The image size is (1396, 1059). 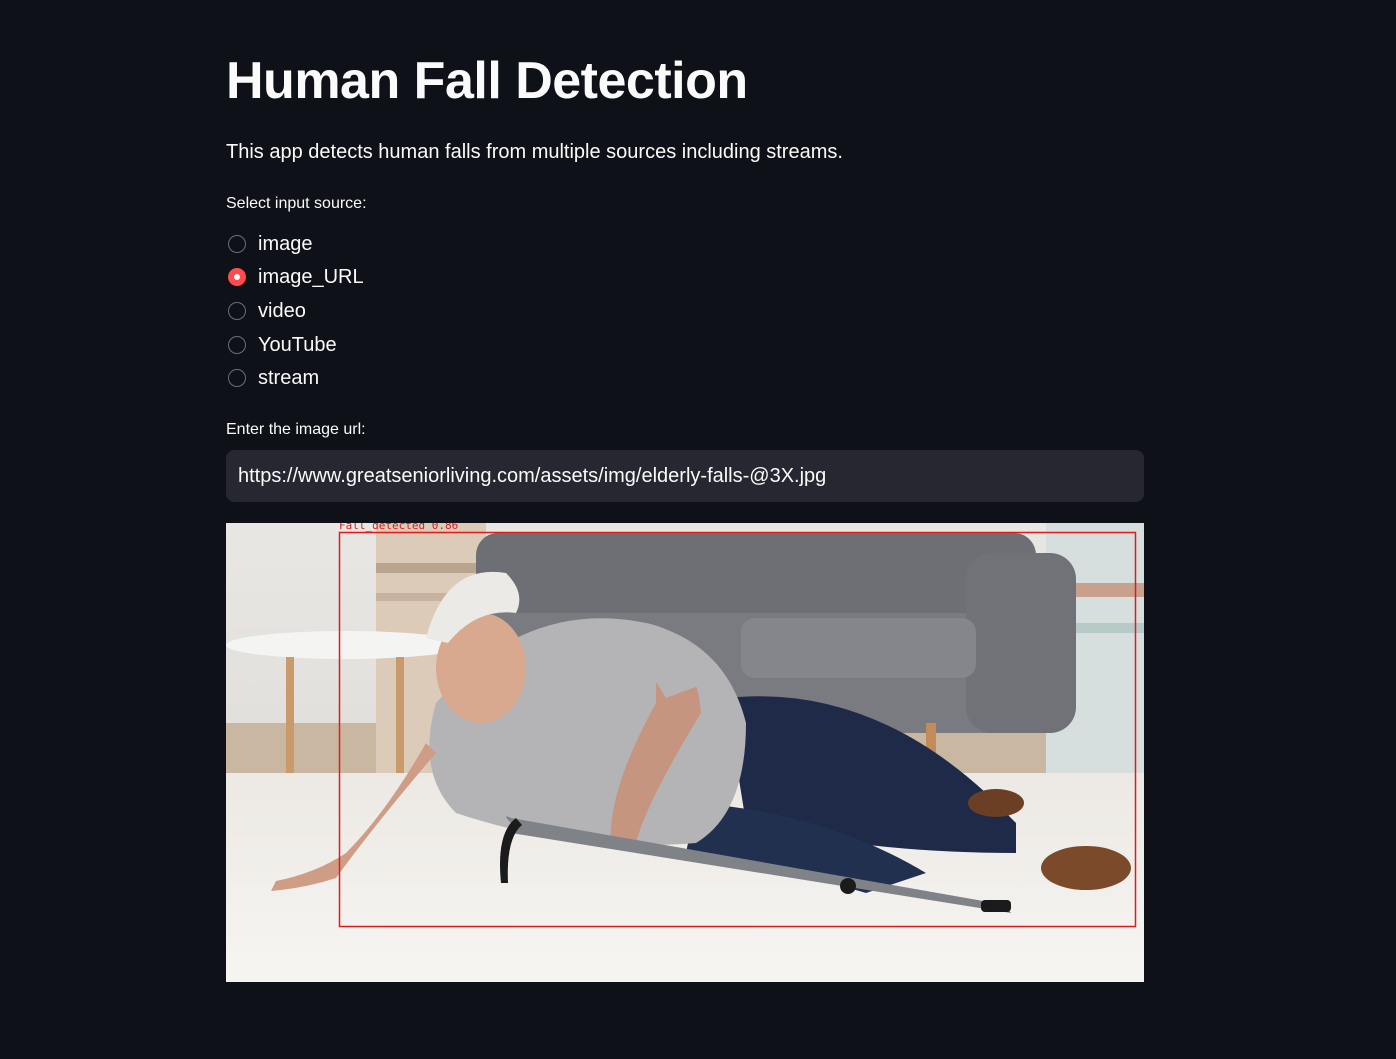 I want to click on radio-label: image_URL, so click(x=311, y=277).